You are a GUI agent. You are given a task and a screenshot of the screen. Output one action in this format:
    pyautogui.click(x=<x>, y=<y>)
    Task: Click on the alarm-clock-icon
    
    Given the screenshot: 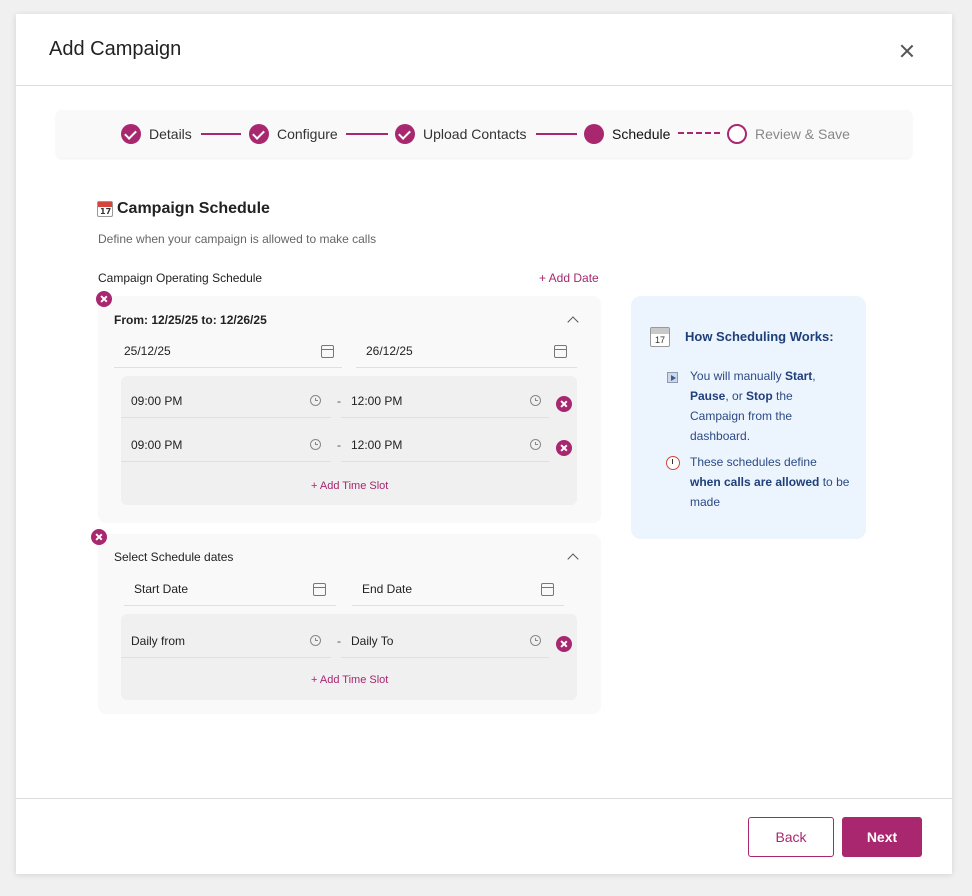 What is the action you would take?
    pyautogui.click(x=673, y=463)
    